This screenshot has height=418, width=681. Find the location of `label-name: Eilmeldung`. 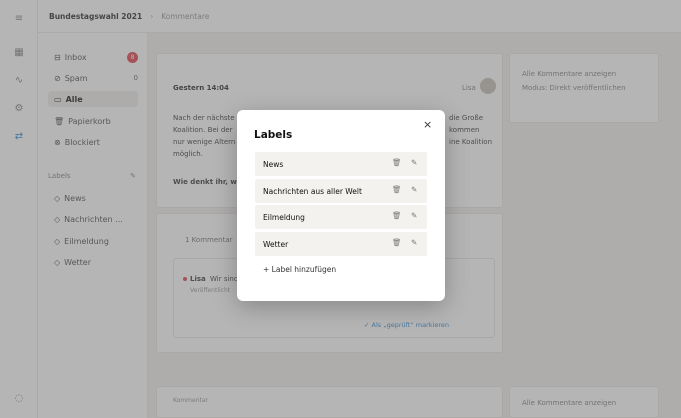

label-name: Eilmeldung is located at coordinates (284, 217).